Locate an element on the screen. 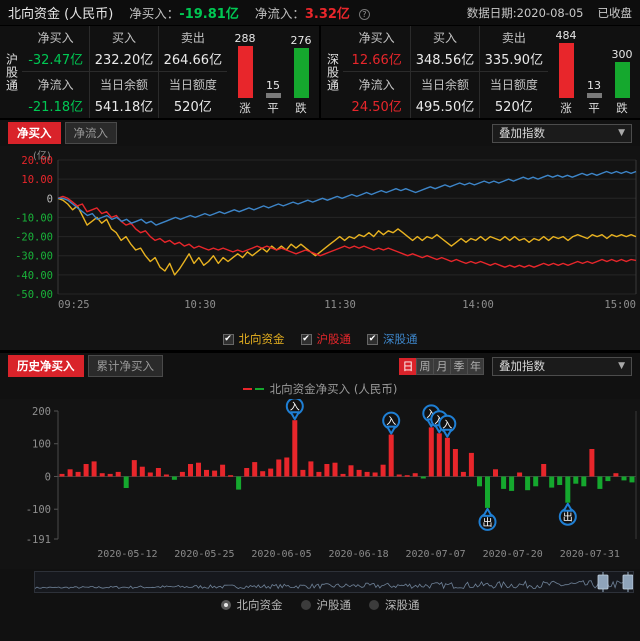 This screenshot has width=640, height=641. radio-label-shenzhen: 深股通 is located at coordinates (402, 605).